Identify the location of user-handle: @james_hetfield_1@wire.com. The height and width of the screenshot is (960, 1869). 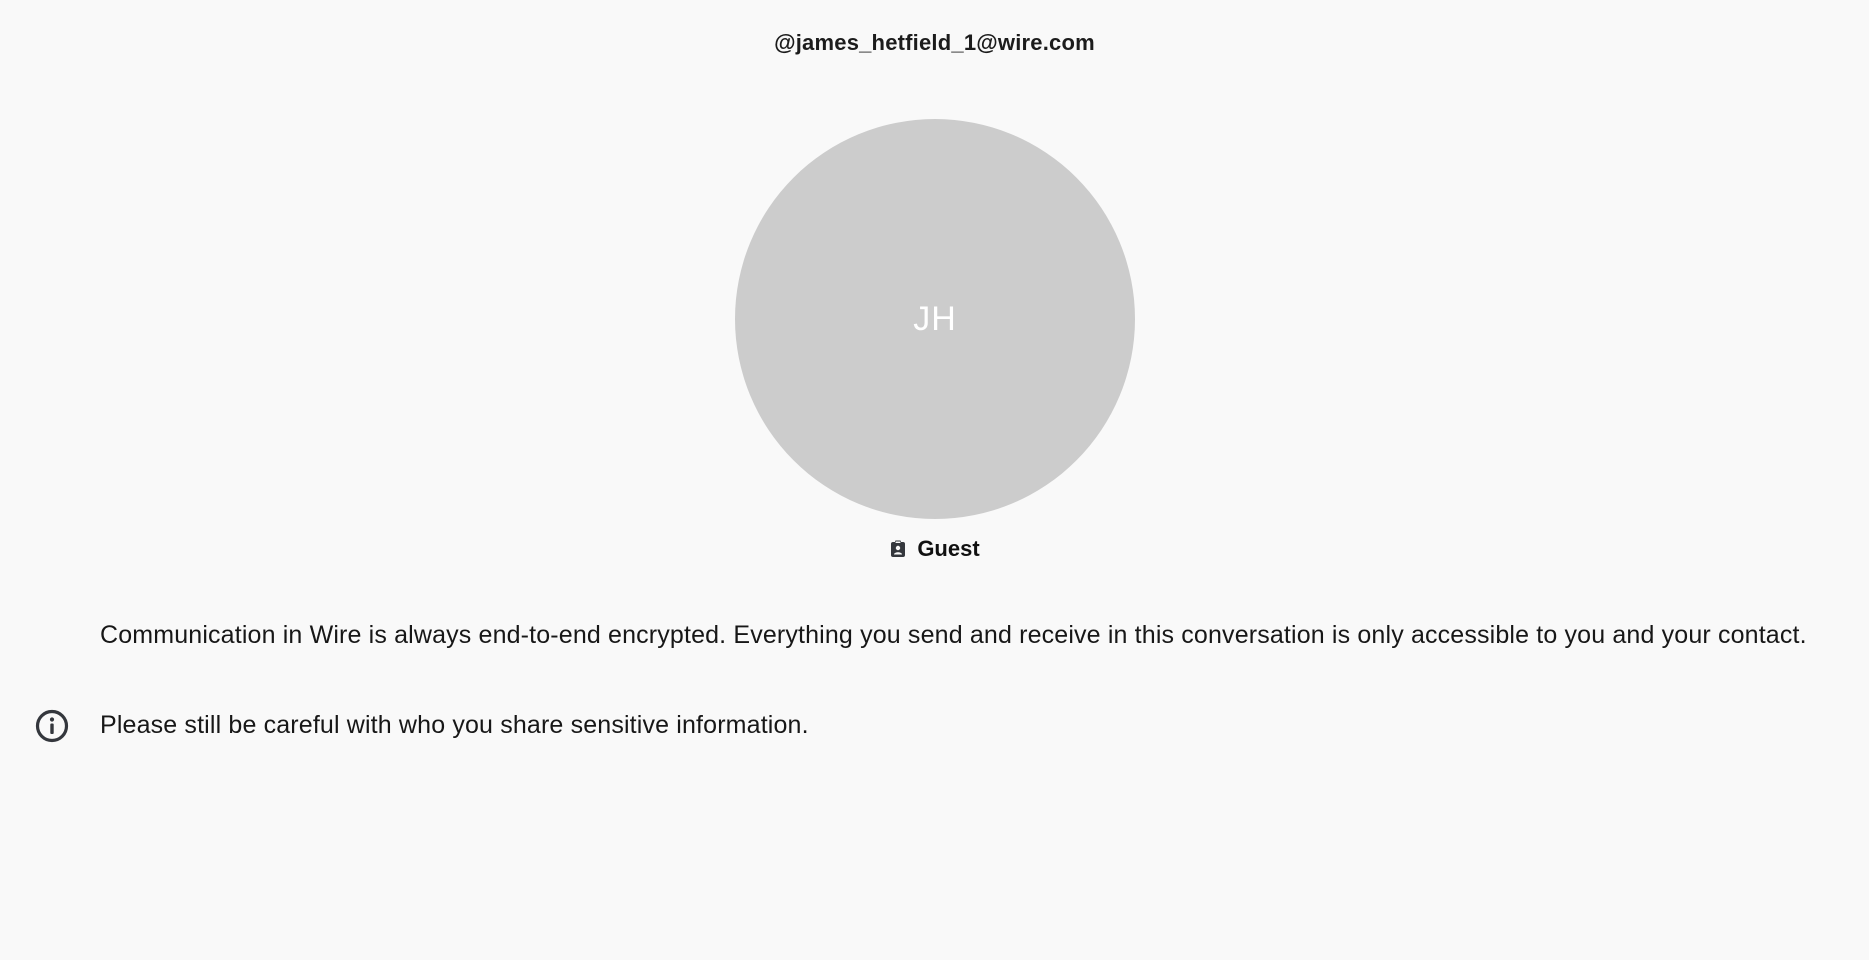
(934, 42).